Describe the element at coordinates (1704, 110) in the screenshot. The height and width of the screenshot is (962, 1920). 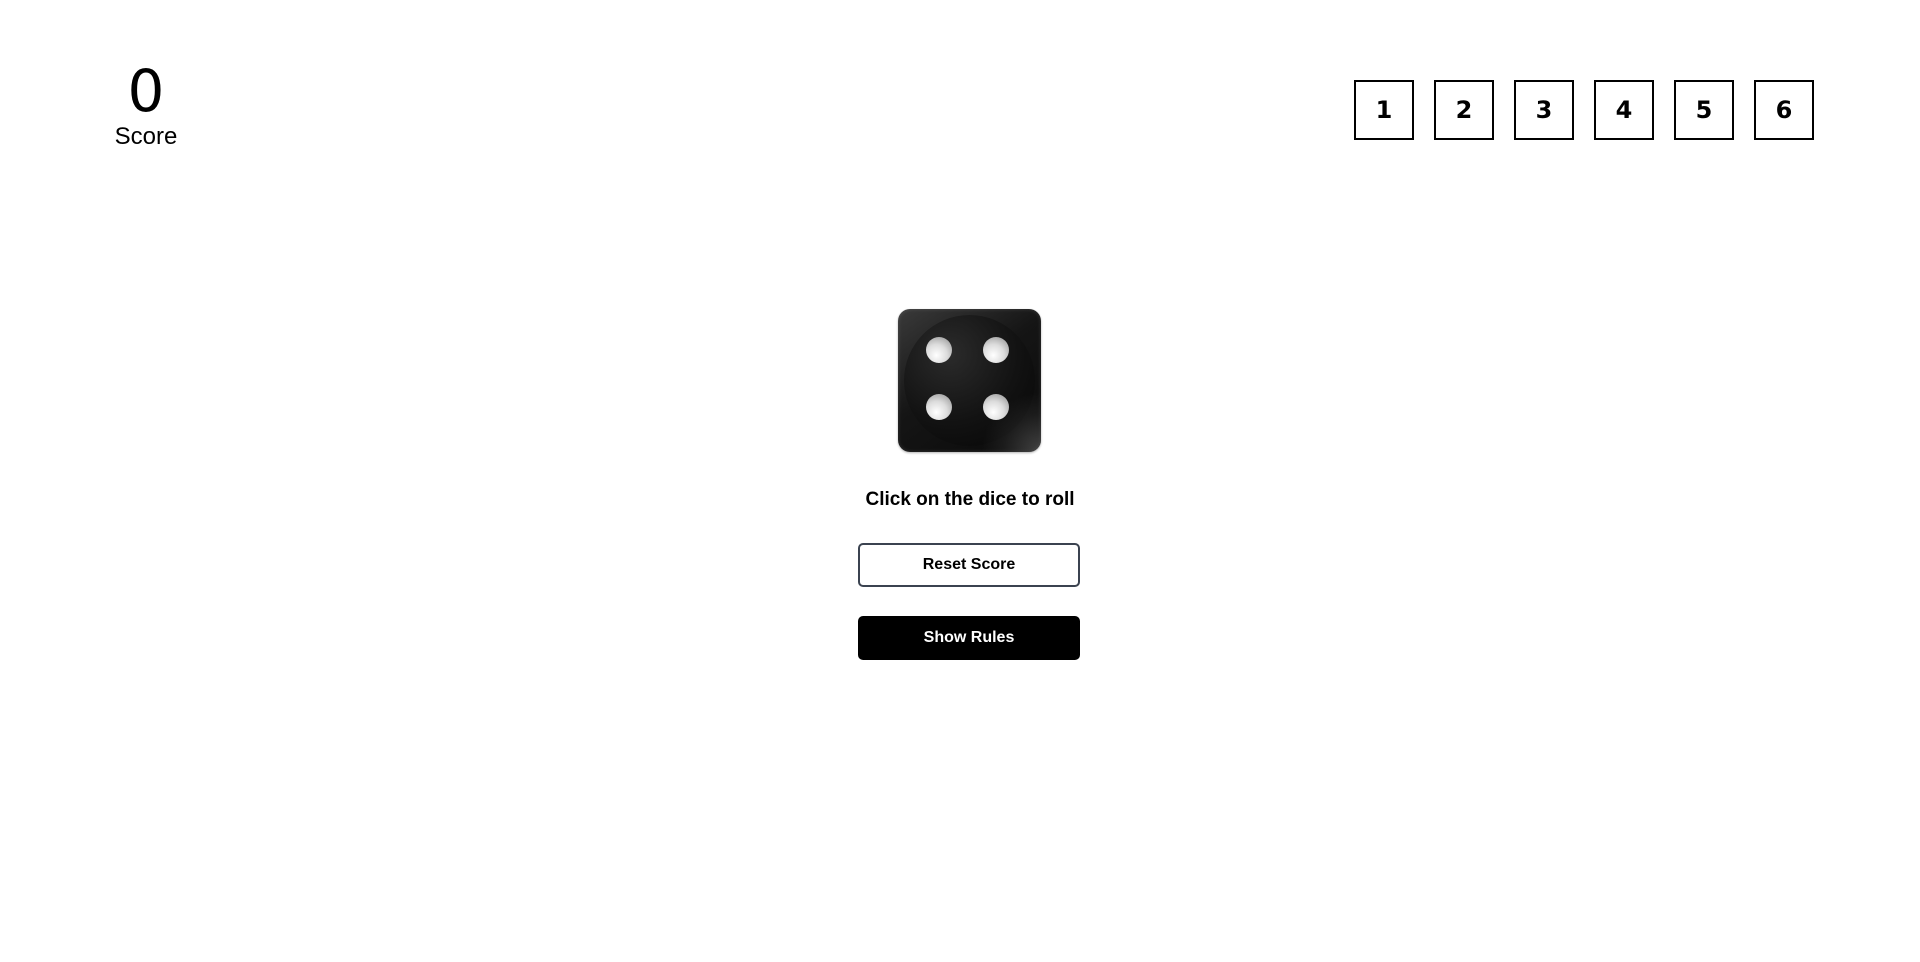
I see `number-option-5: 5` at that location.